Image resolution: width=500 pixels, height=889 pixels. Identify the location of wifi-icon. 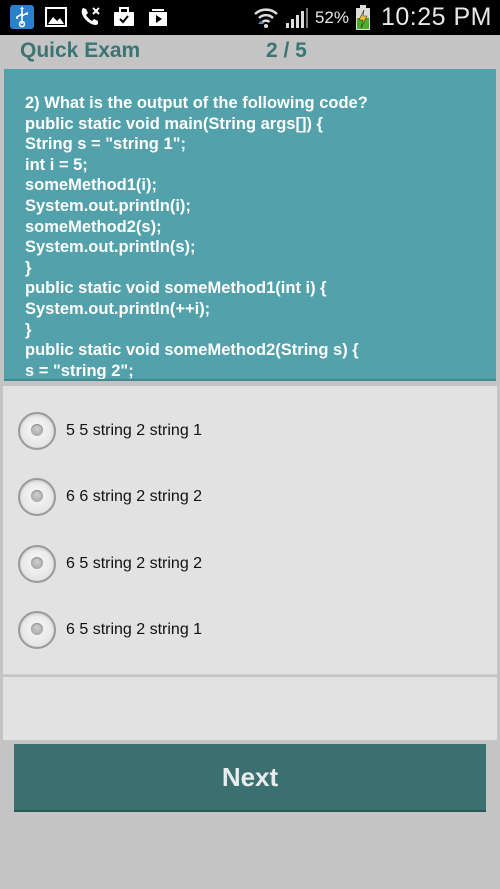
(266, 17).